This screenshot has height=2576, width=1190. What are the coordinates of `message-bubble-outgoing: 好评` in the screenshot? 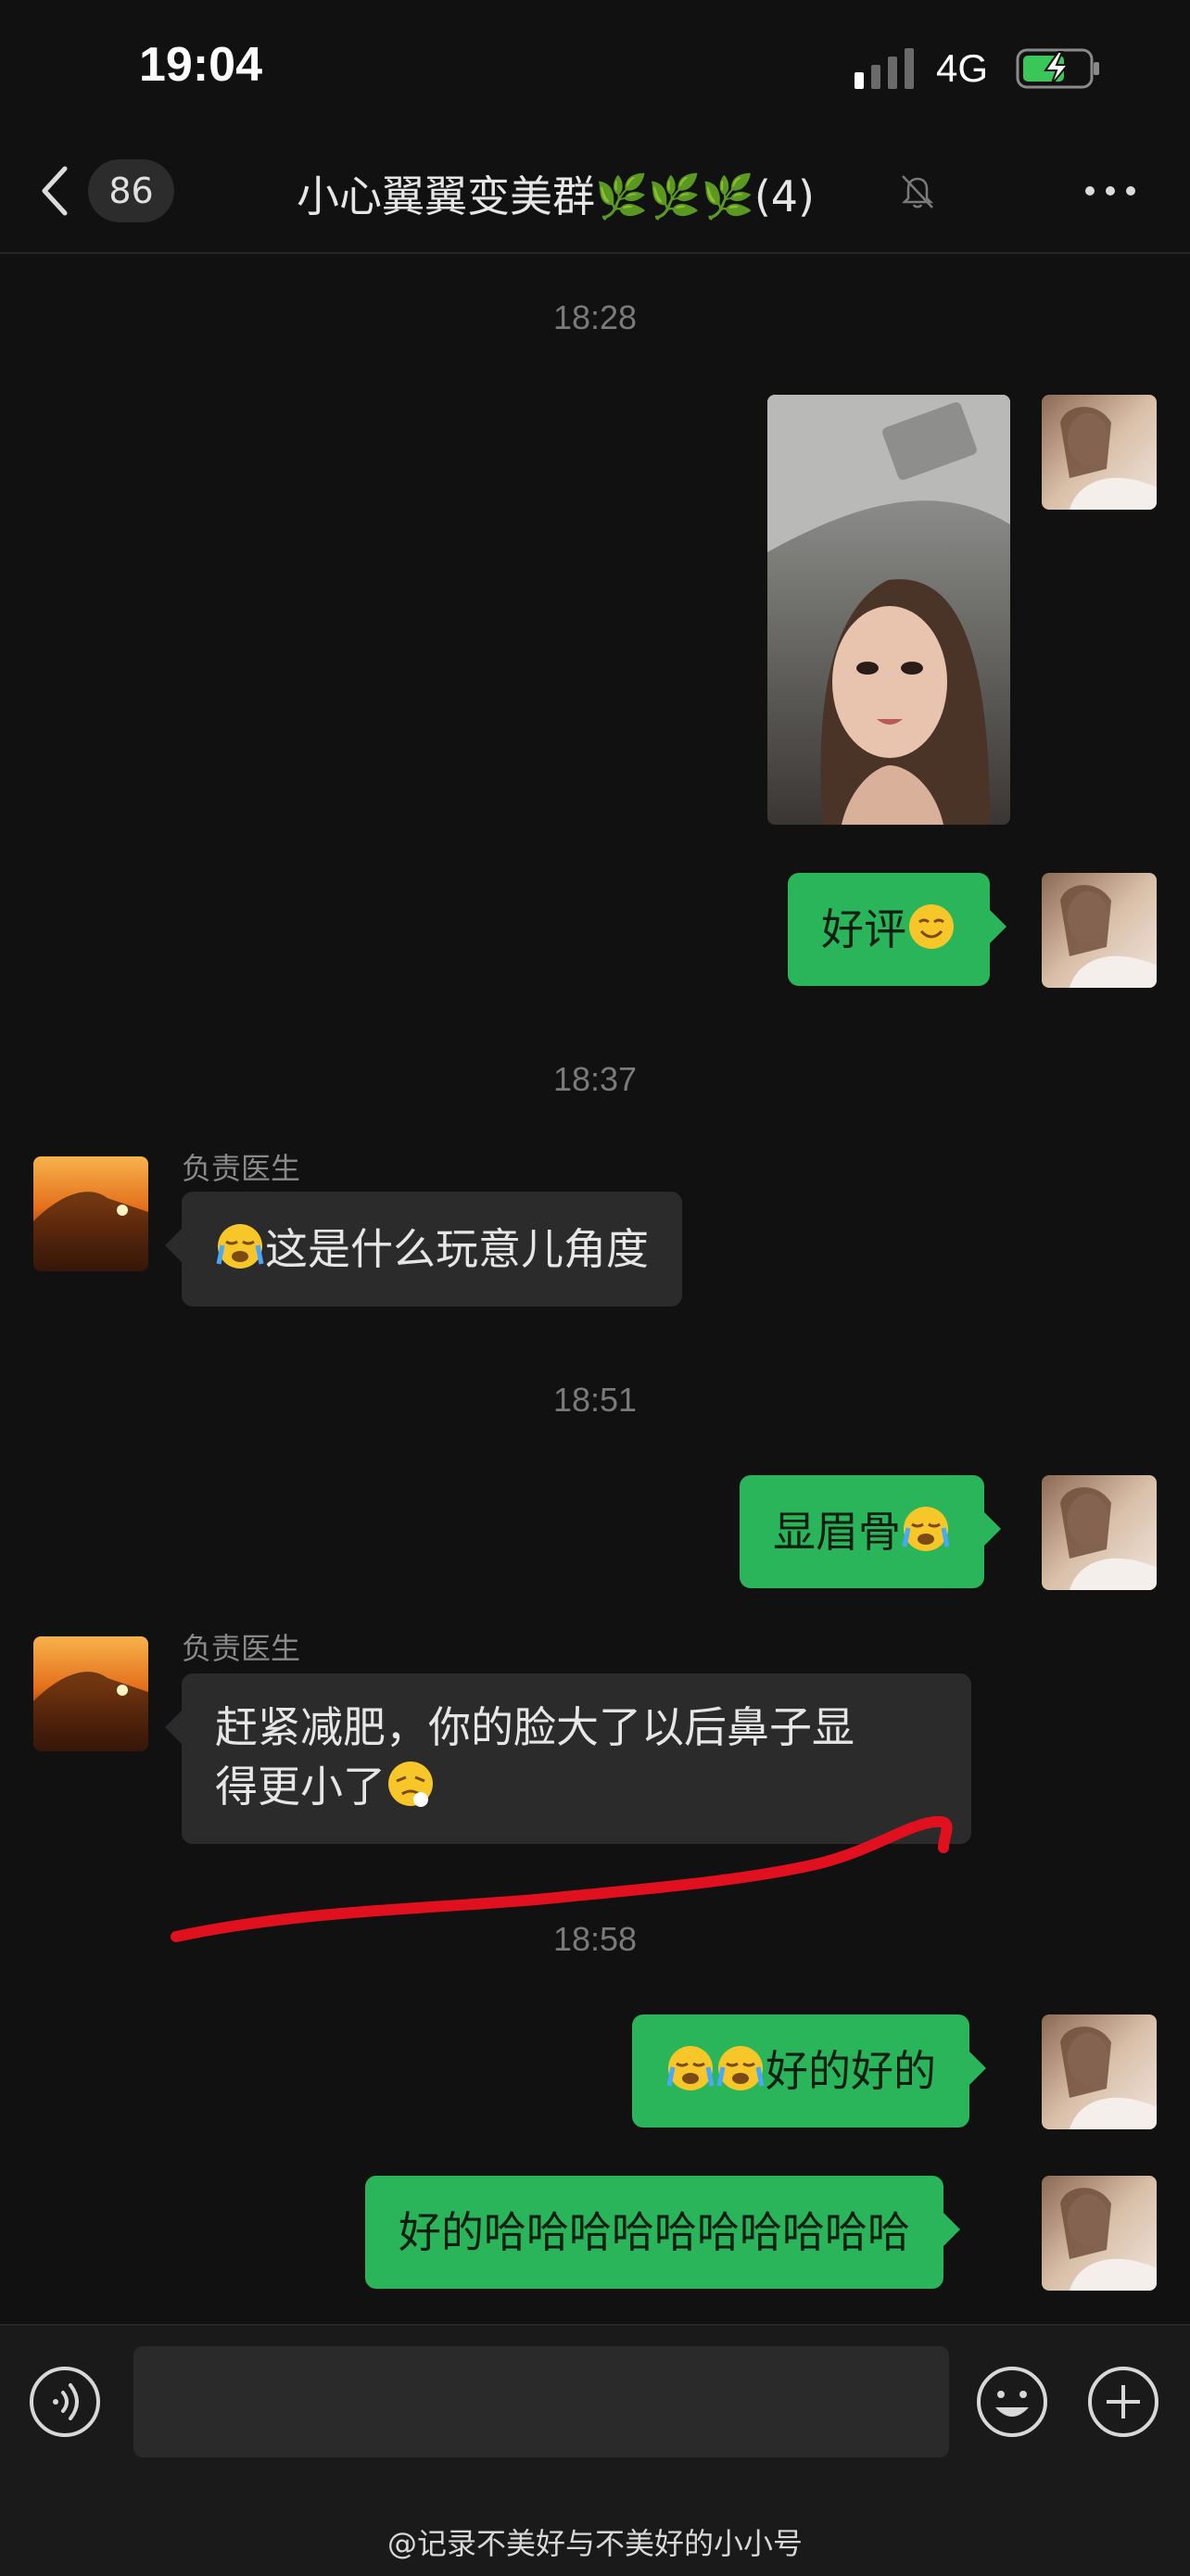 It's located at (897, 930).